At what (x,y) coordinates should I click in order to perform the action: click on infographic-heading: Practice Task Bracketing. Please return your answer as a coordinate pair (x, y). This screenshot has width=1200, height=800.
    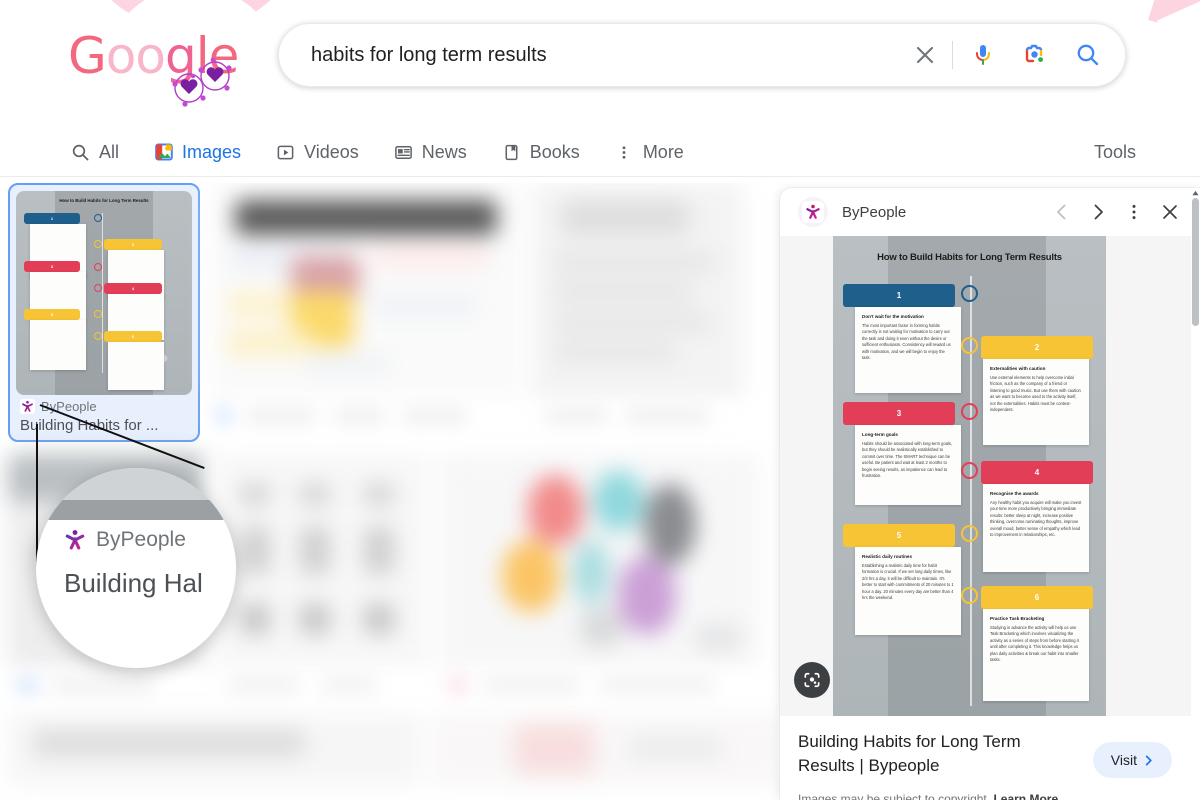
    Looking at the image, I should click on (1017, 618).